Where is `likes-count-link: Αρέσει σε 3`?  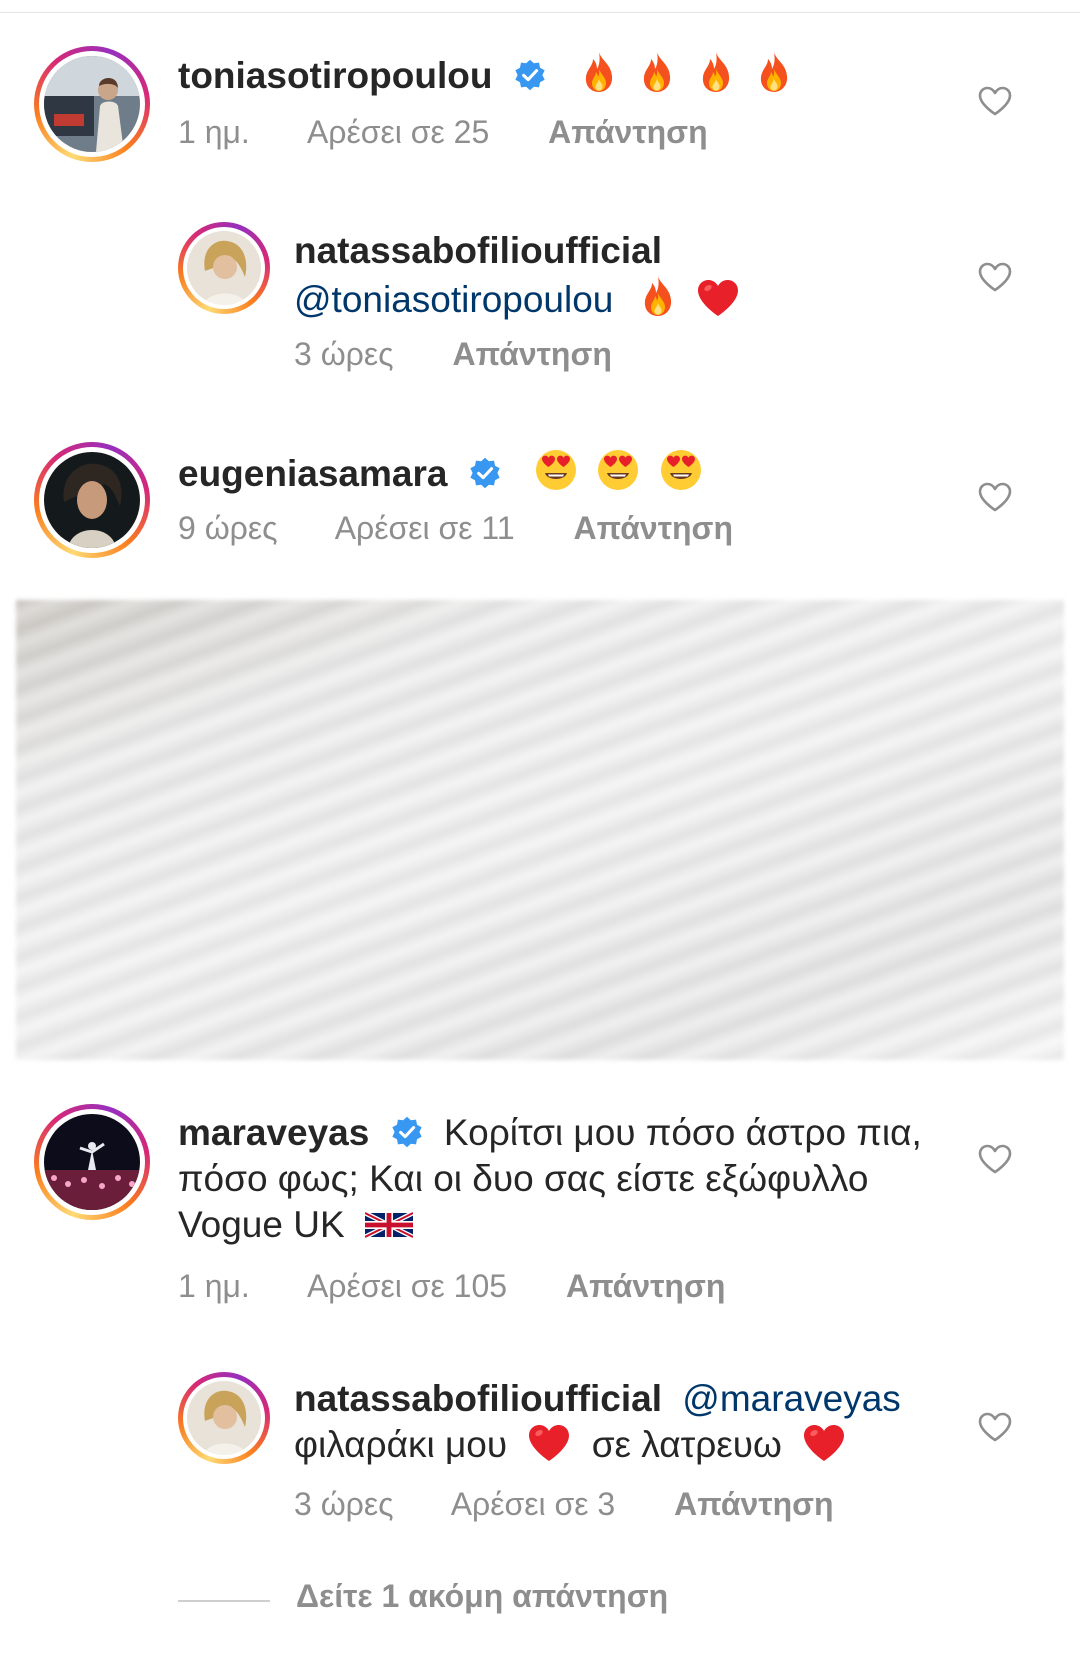 likes-count-link: Αρέσει σε 3 is located at coordinates (533, 1504).